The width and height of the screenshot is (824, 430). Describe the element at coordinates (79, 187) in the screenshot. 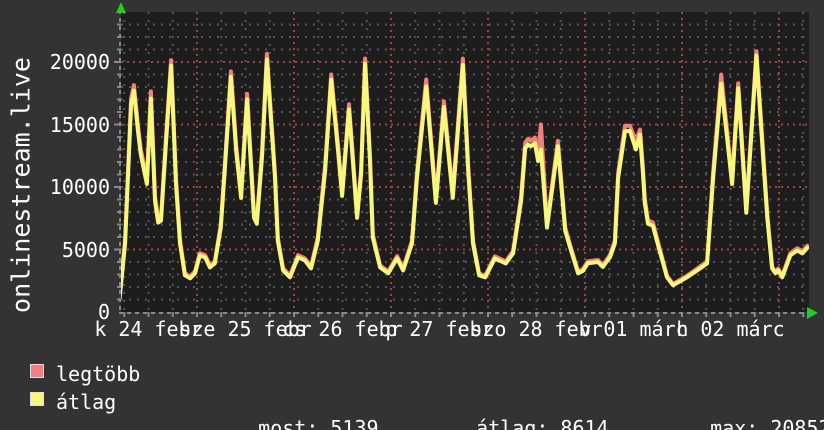

I see `y-tick-label: 10000` at that location.